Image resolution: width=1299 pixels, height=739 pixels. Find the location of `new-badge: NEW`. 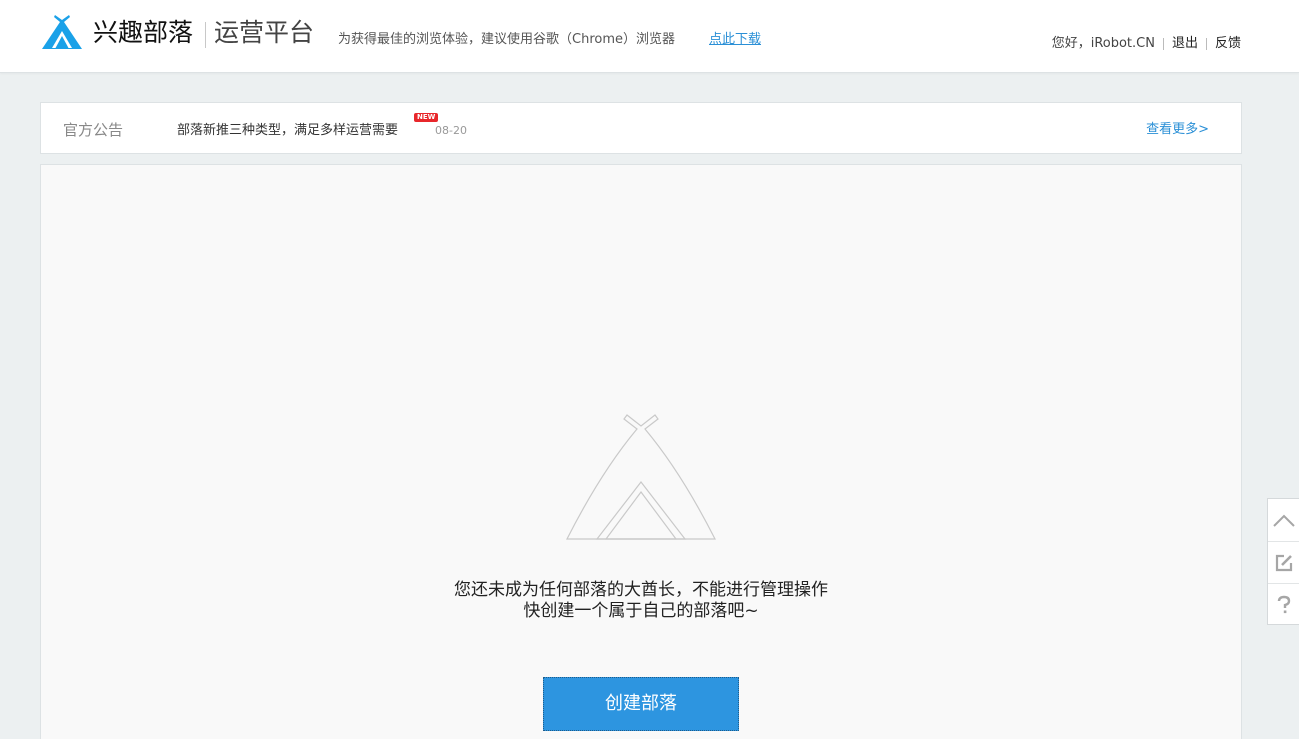

new-badge: NEW is located at coordinates (426, 117).